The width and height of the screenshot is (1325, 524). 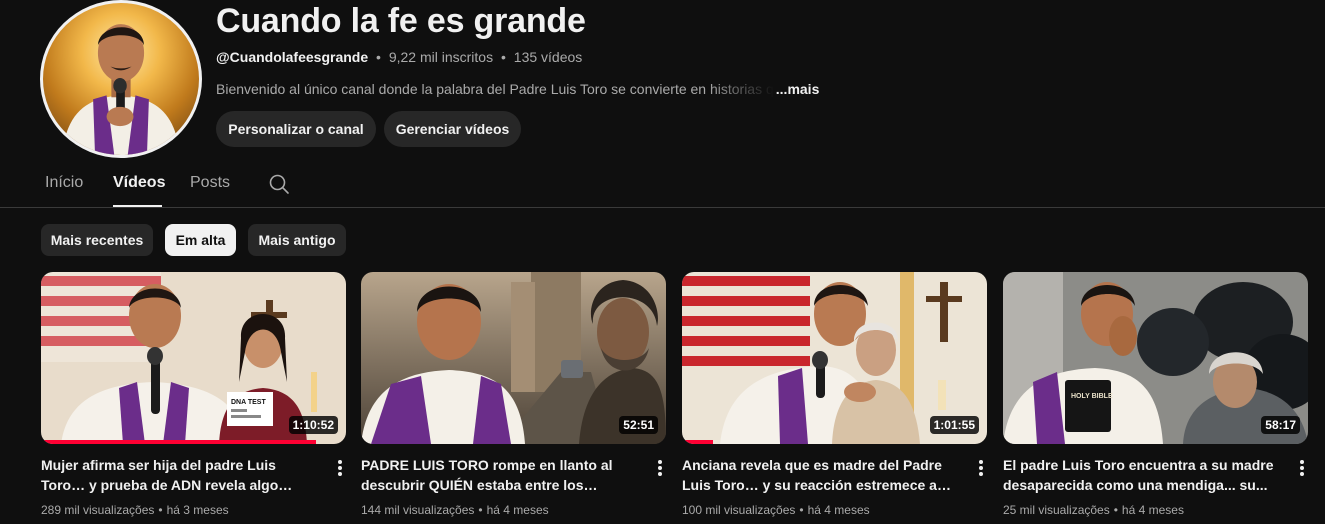 I want to click on manage-videos-button: Gerenciar vídeos, so click(x=452, y=129).